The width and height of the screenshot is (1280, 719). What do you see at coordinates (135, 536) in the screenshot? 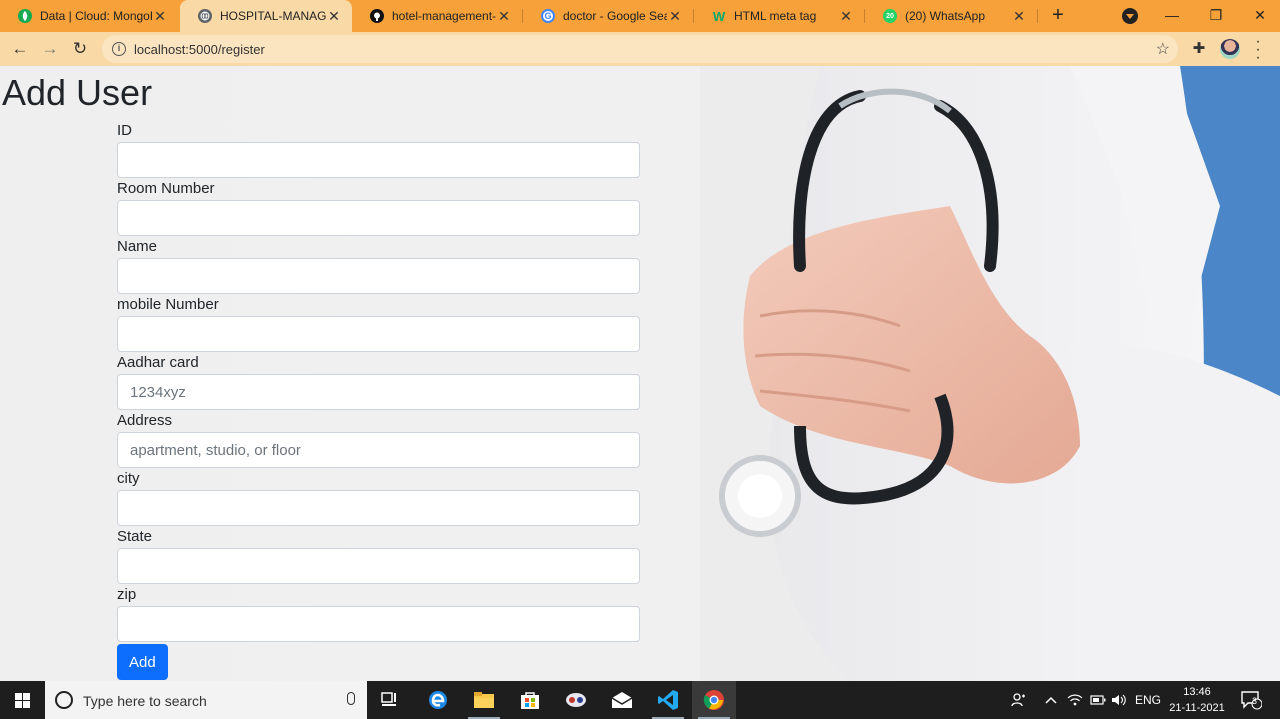
I see `state-label: State` at bounding box center [135, 536].